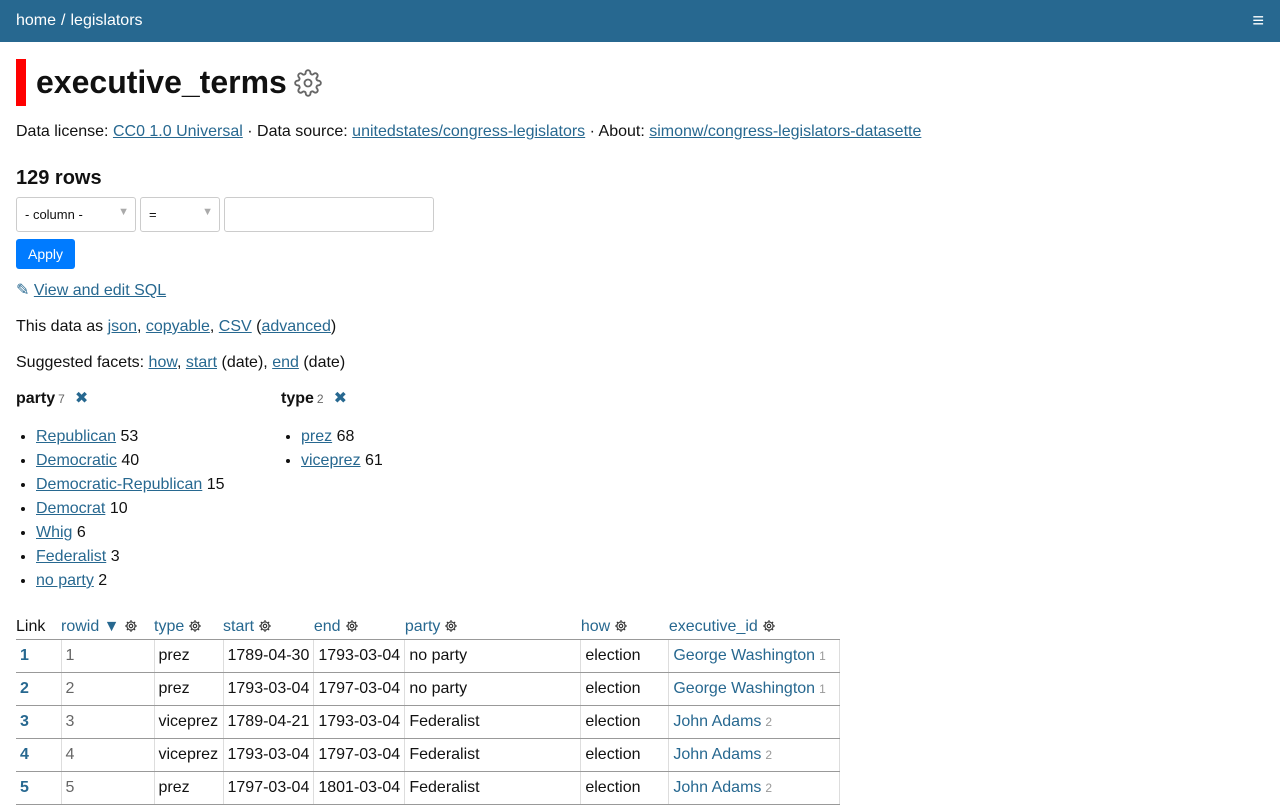 This screenshot has width=1280, height=805. Describe the element at coordinates (71, 556) in the screenshot. I see `facet-item-link: Federalist` at that location.